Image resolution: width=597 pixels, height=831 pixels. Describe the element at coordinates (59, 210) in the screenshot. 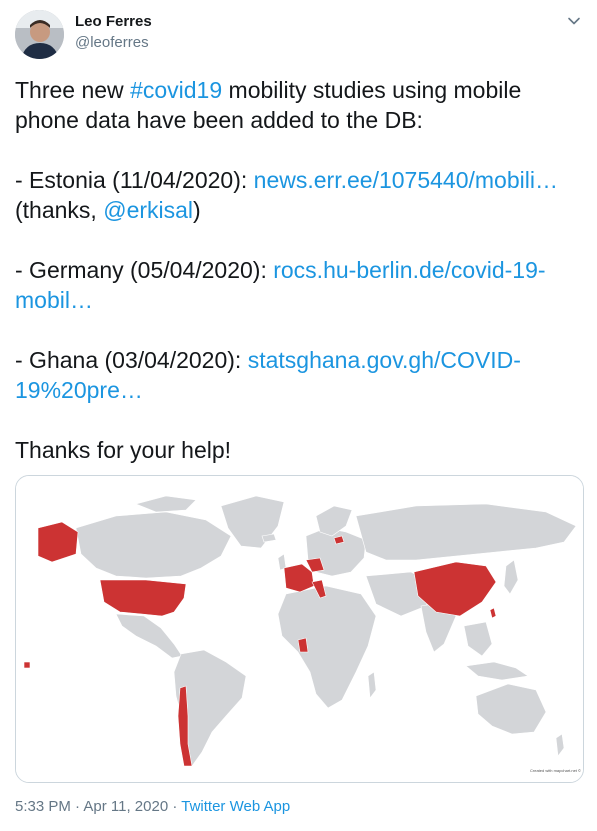

I see `thanks-open: (thanks,` at that location.